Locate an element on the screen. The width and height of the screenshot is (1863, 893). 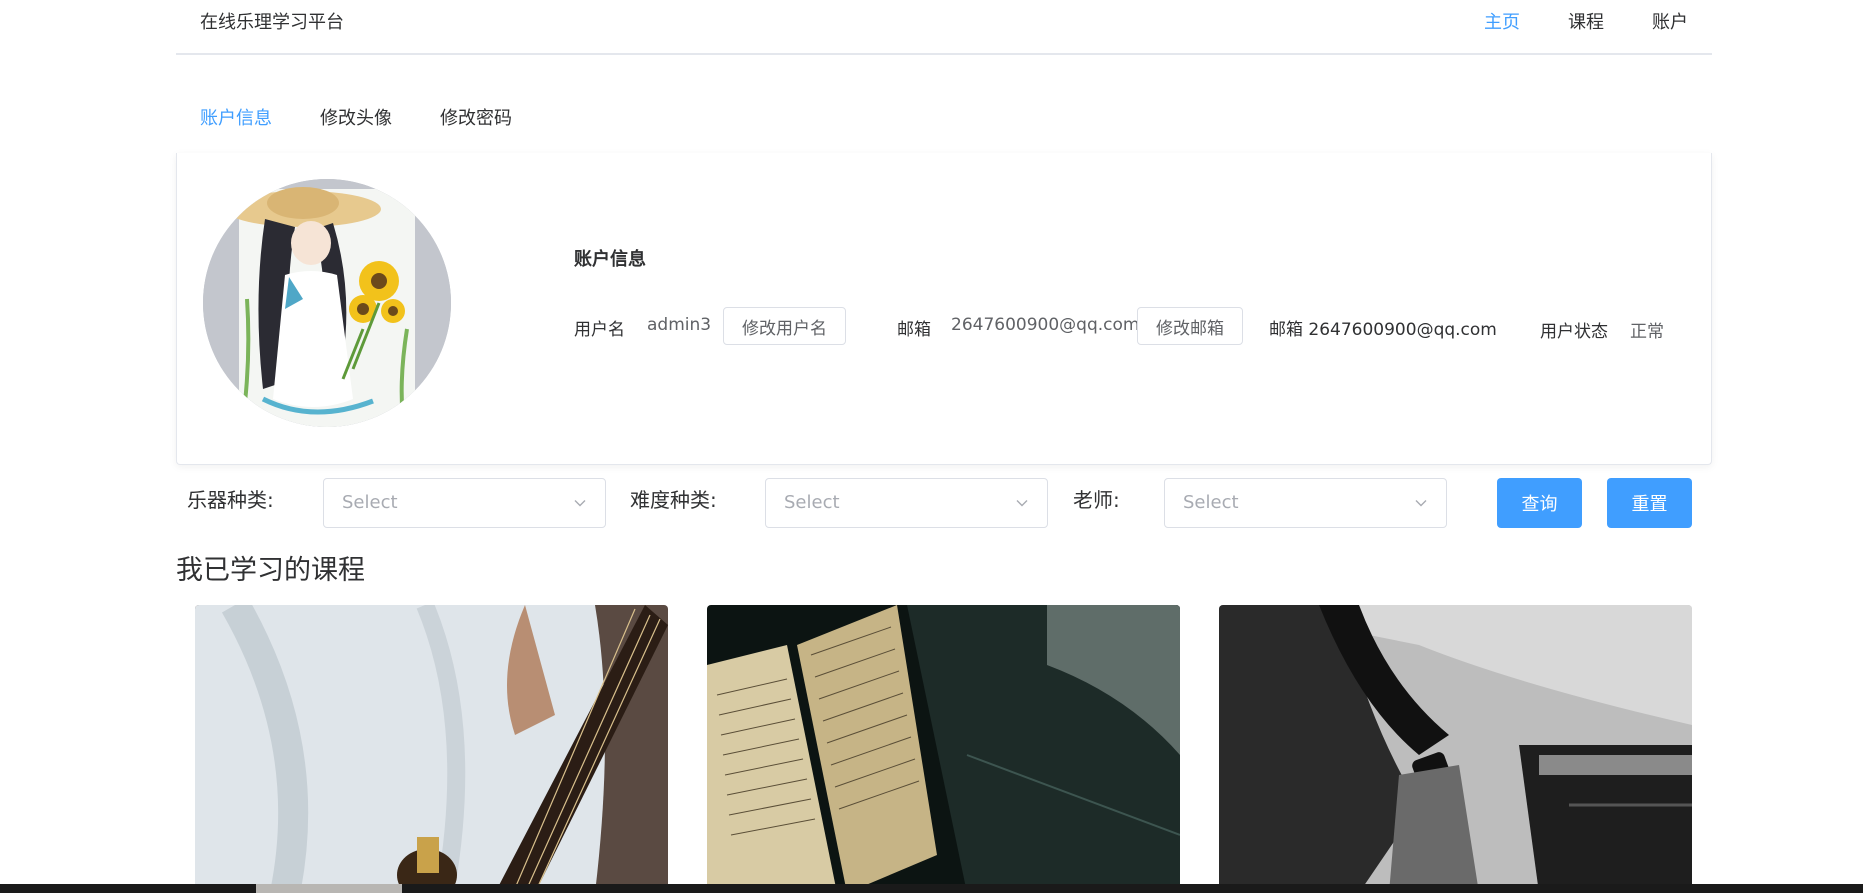
difficulty-filter-label: 难度种类: is located at coordinates (673, 500).